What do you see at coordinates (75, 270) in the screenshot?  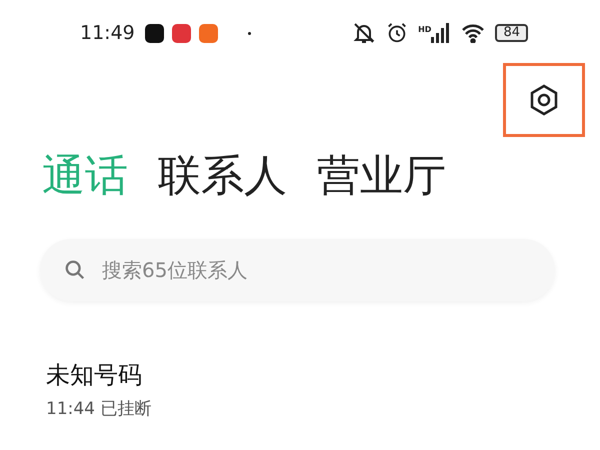 I see `search-icon` at bounding box center [75, 270].